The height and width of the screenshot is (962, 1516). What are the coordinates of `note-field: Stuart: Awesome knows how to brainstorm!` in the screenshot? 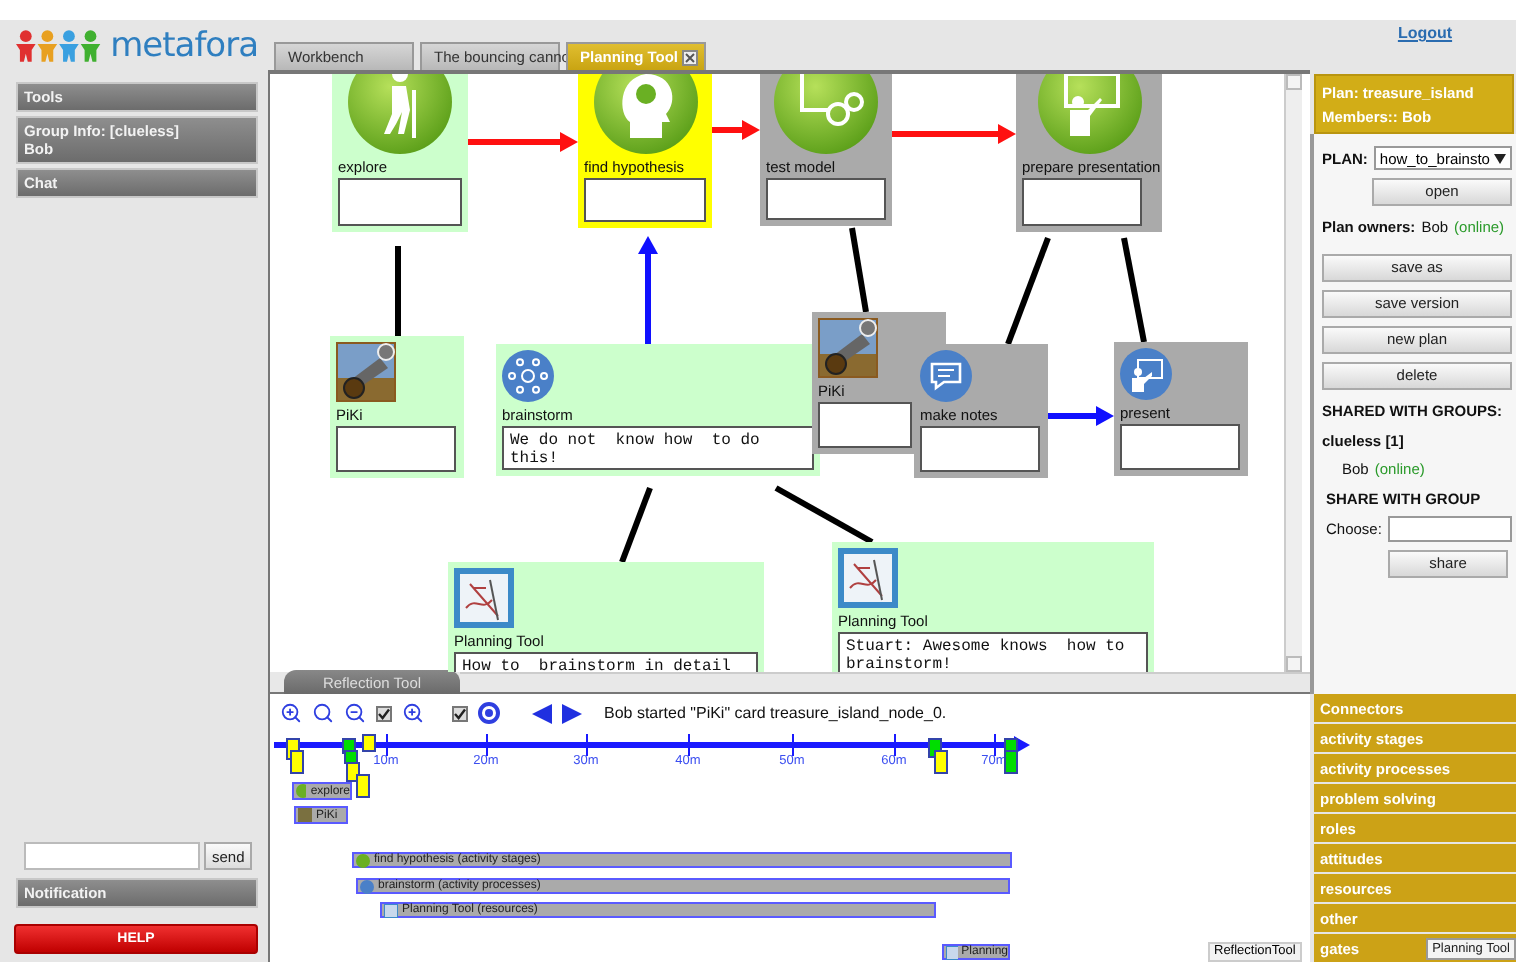 It's located at (993, 652).